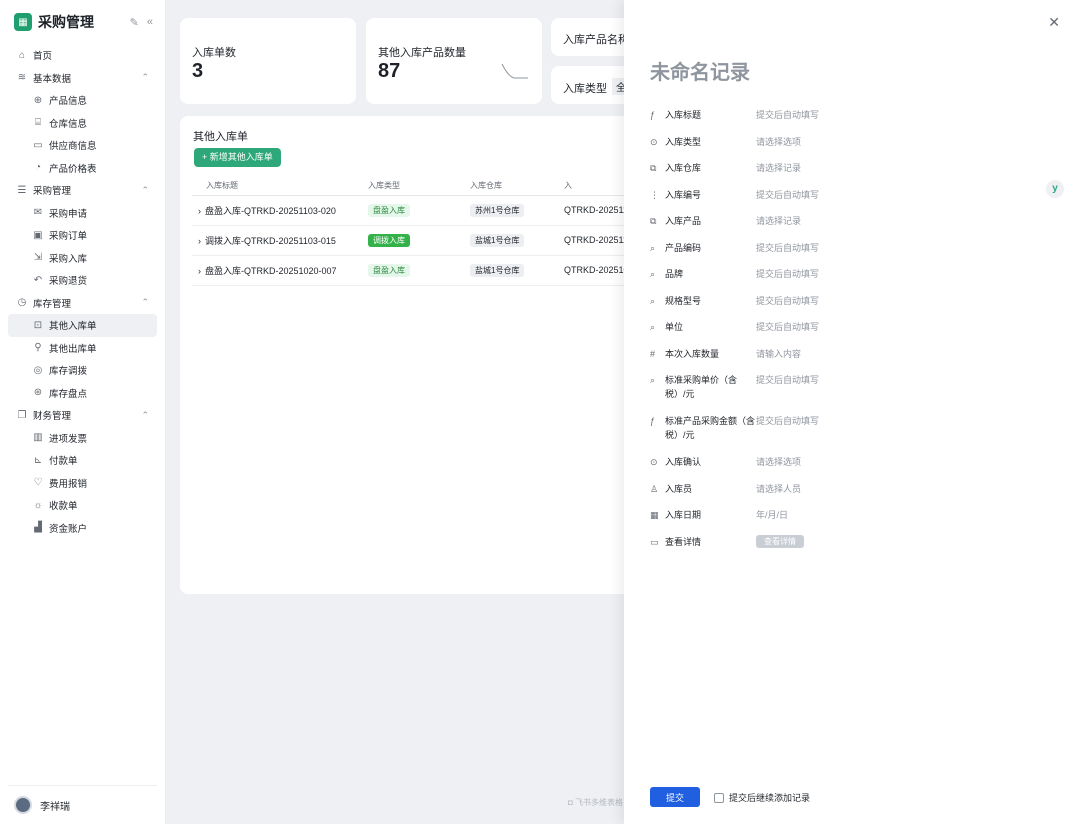 The width and height of the screenshot is (1080, 824). What do you see at coordinates (772, 515) in the screenshot?
I see `field-value: 年/月/日` at bounding box center [772, 515].